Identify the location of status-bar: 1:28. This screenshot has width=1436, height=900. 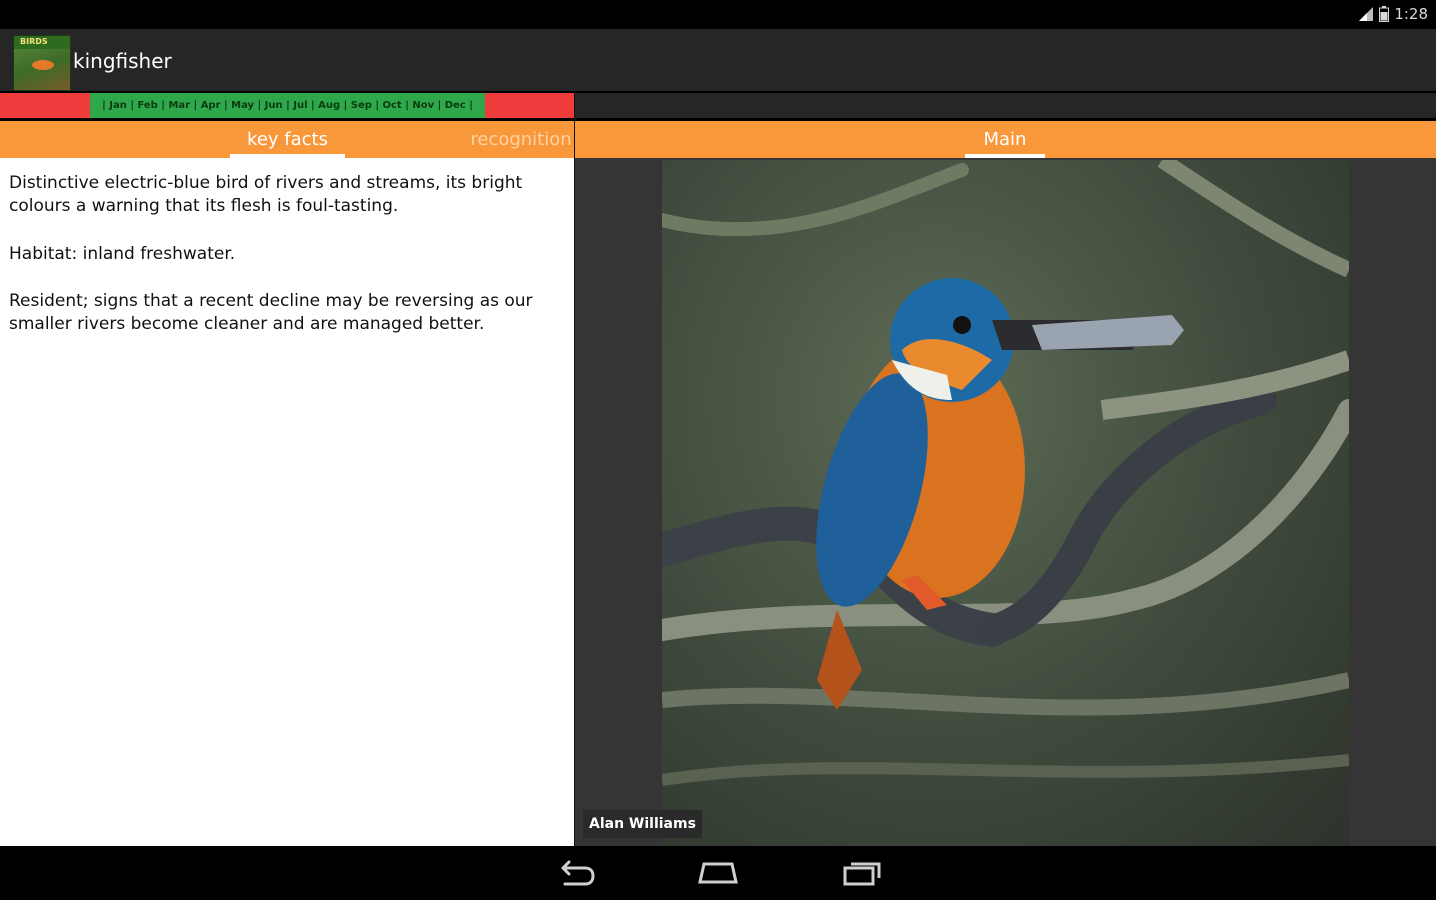
(718, 14).